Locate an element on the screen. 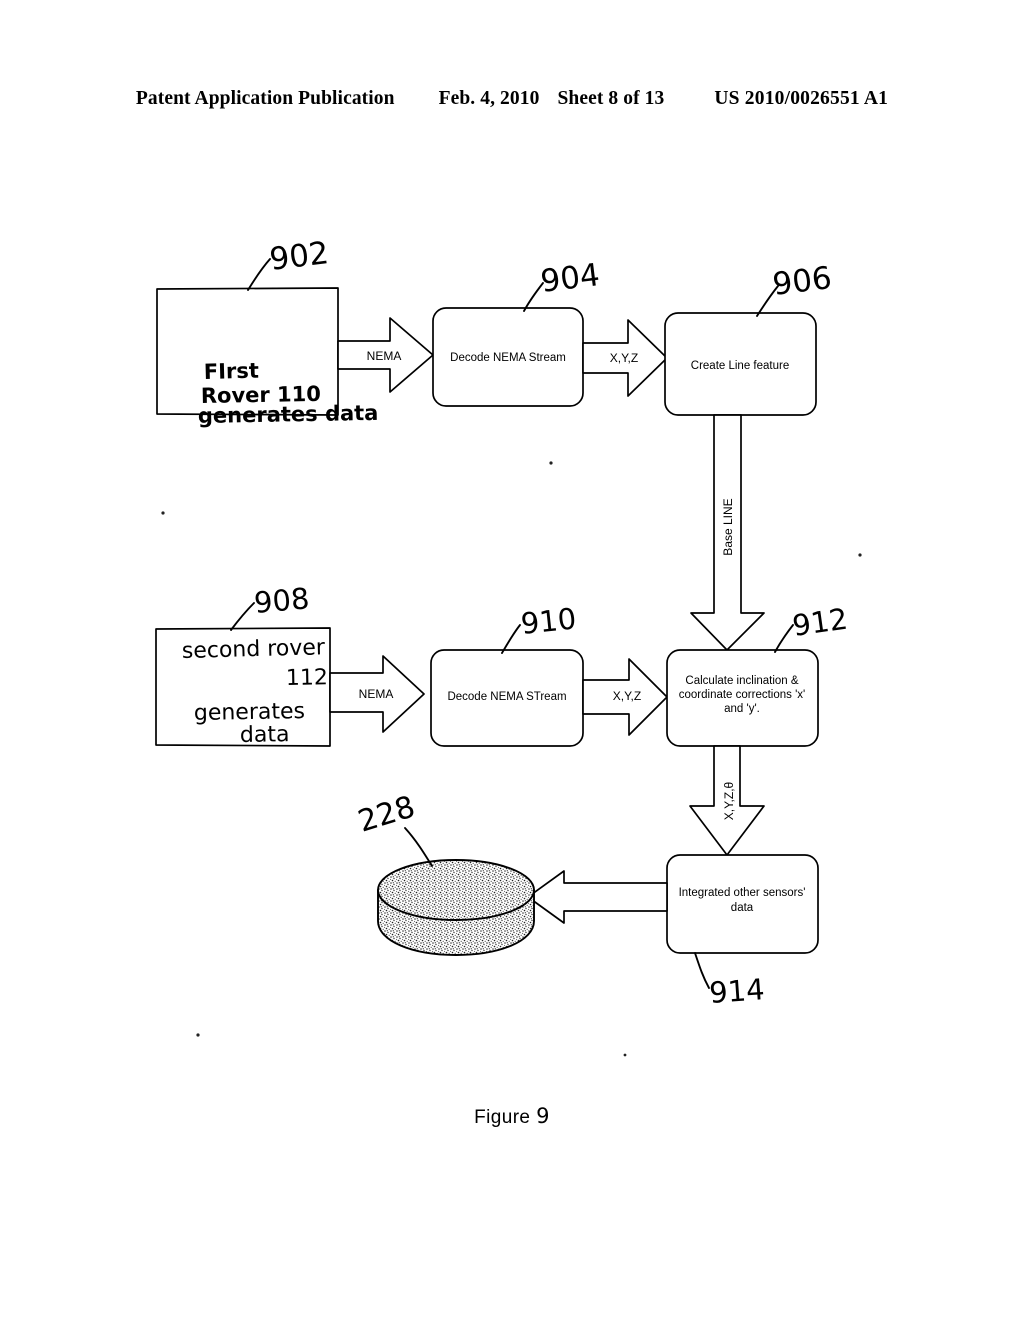 This screenshot has width=1024, height=1320. node-904-label: Decode NEMA Stream is located at coordinates (508, 358).